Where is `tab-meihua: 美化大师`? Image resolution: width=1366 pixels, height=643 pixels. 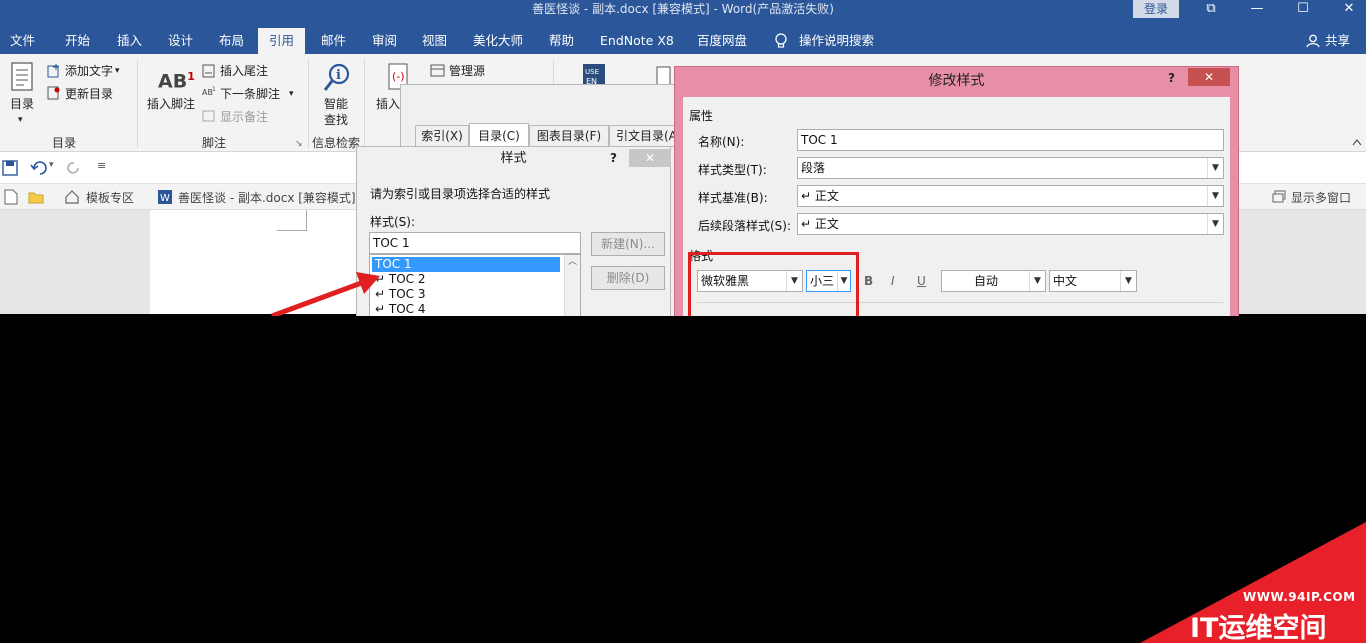 tab-meihua: 美化大师 is located at coordinates (498, 41).